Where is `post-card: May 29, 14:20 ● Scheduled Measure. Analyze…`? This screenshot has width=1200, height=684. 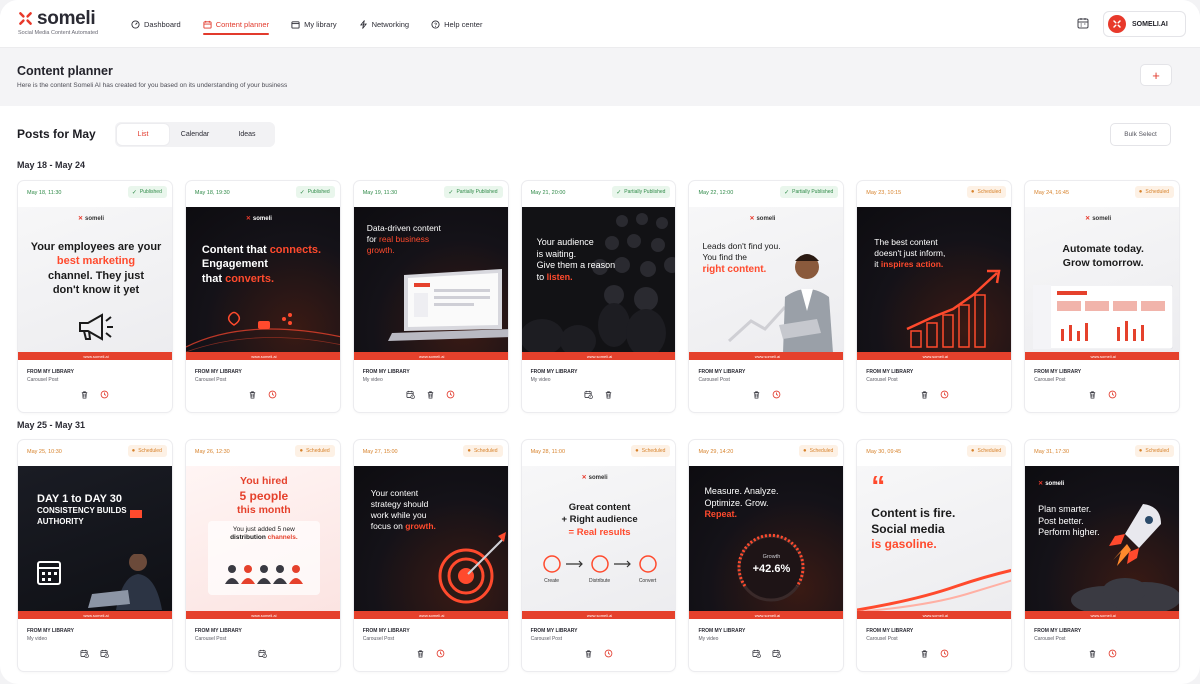 post-card: May 29, 14:20 ● Scheduled Measure. Analyze… is located at coordinates (766, 555).